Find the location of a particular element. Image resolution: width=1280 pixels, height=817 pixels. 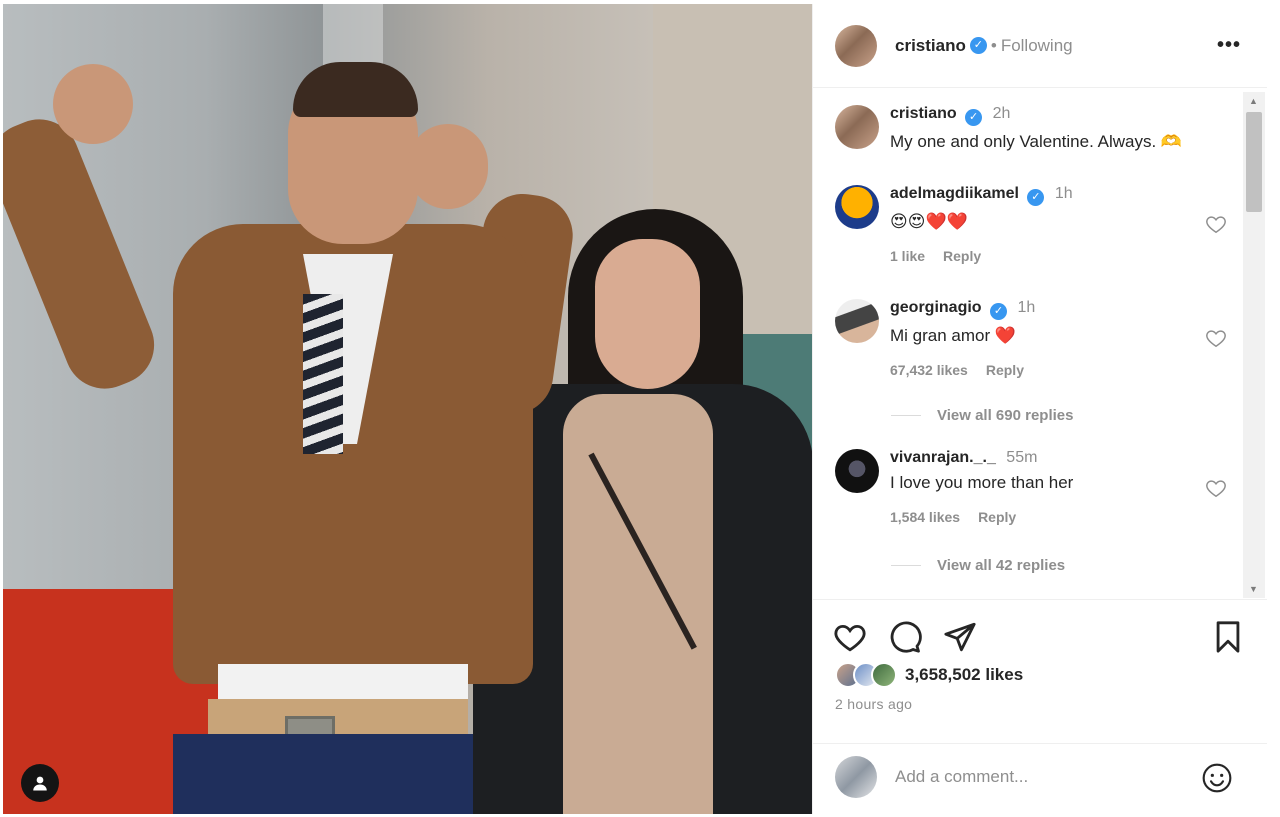

view-replies-label: View all 42 replies is located at coordinates (1001, 565).